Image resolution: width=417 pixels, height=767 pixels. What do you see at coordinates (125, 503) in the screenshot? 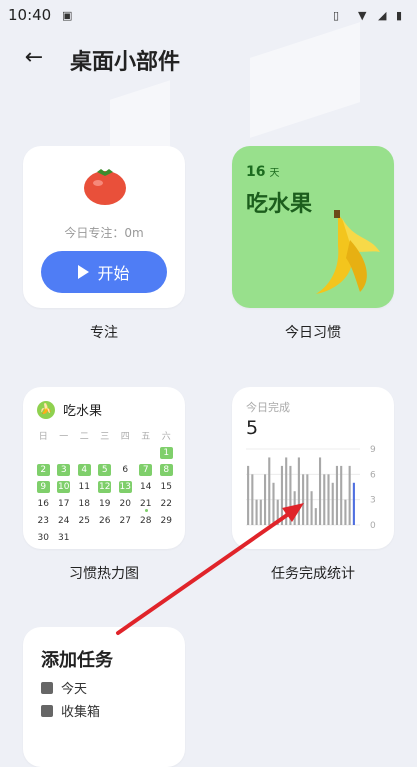
I see `calendar-day: 20` at bounding box center [125, 503].